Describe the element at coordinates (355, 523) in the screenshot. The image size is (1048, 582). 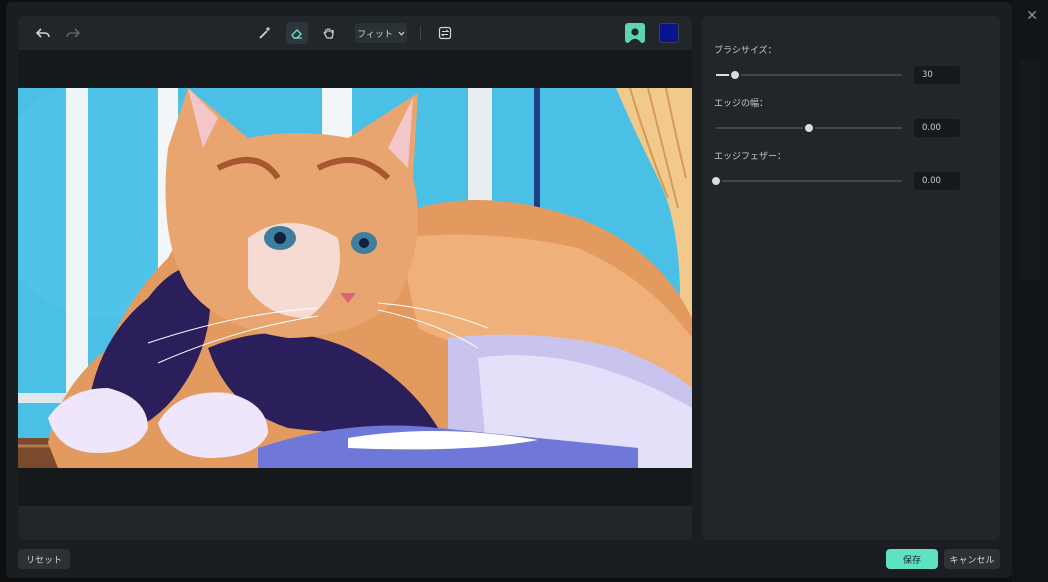
I see `timeline-strip` at that location.